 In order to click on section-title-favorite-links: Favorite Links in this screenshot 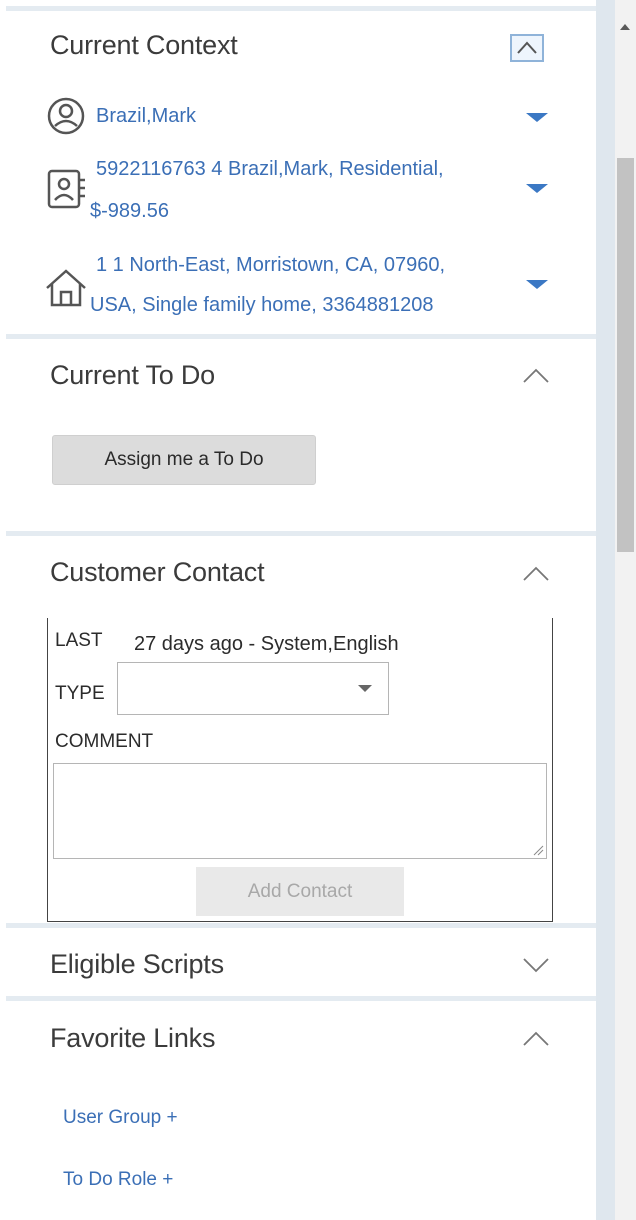, I will do `click(133, 1038)`.